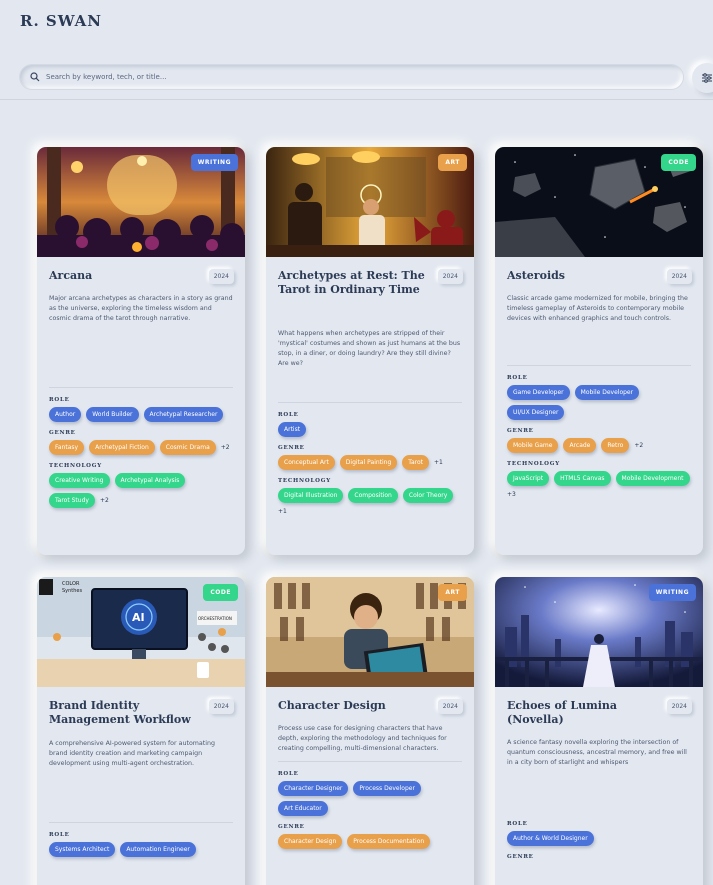 The height and width of the screenshot is (885, 713). Describe the element at coordinates (112, 414) in the screenshot. I see `role-tag: World Builder` at that location.